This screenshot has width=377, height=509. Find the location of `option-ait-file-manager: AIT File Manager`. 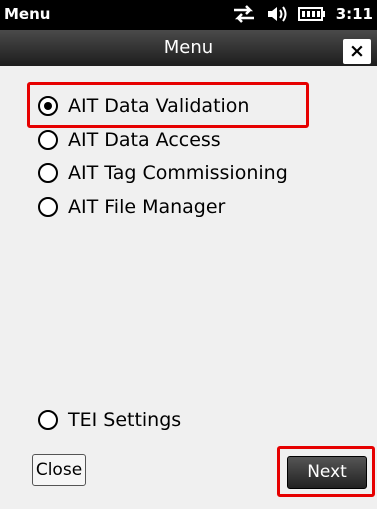

option-ait-file-manager: AIT File Manager is located at coordinates (131, 207).